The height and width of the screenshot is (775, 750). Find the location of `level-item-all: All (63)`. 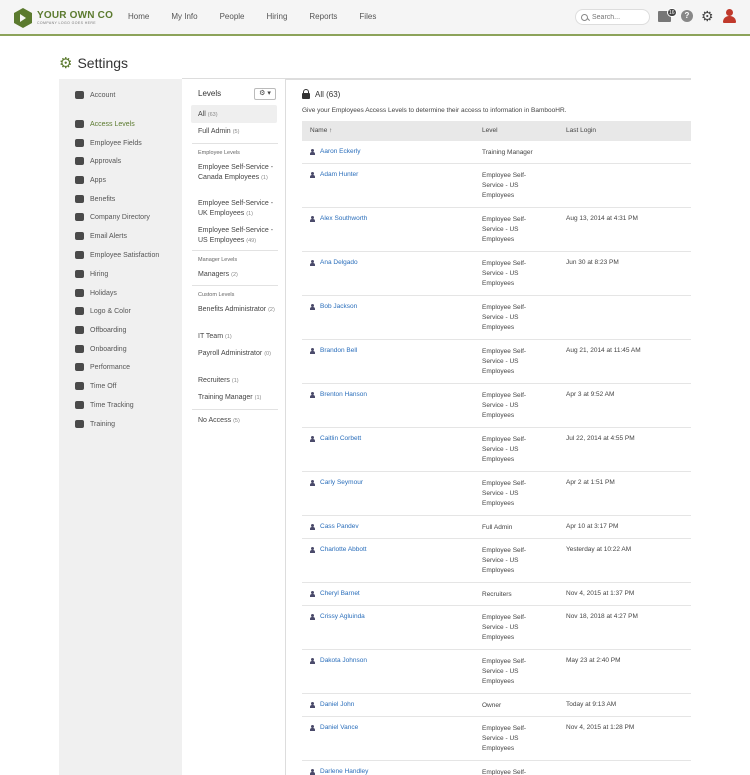

level-item-all: All (63) is located at coordinates (237, 115).